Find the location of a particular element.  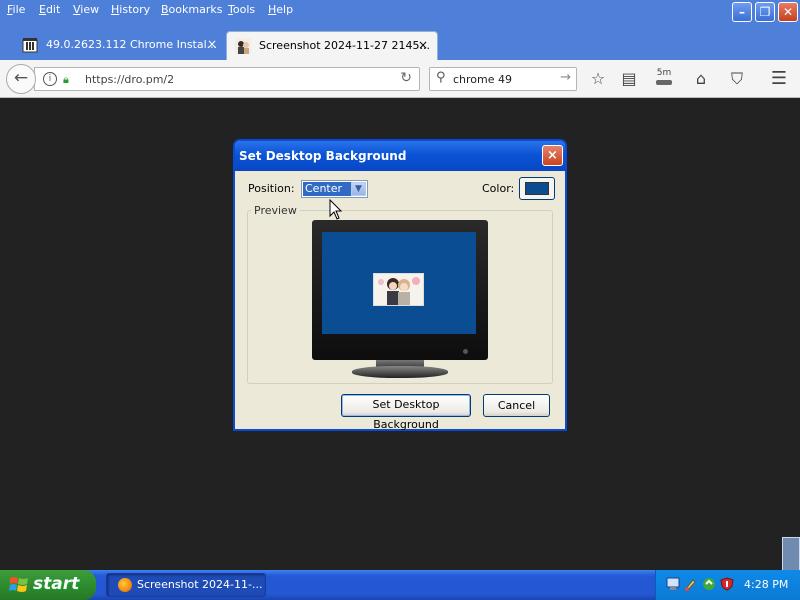

bookmark-star-icon: ☆ is located at coordinates (598, 79).